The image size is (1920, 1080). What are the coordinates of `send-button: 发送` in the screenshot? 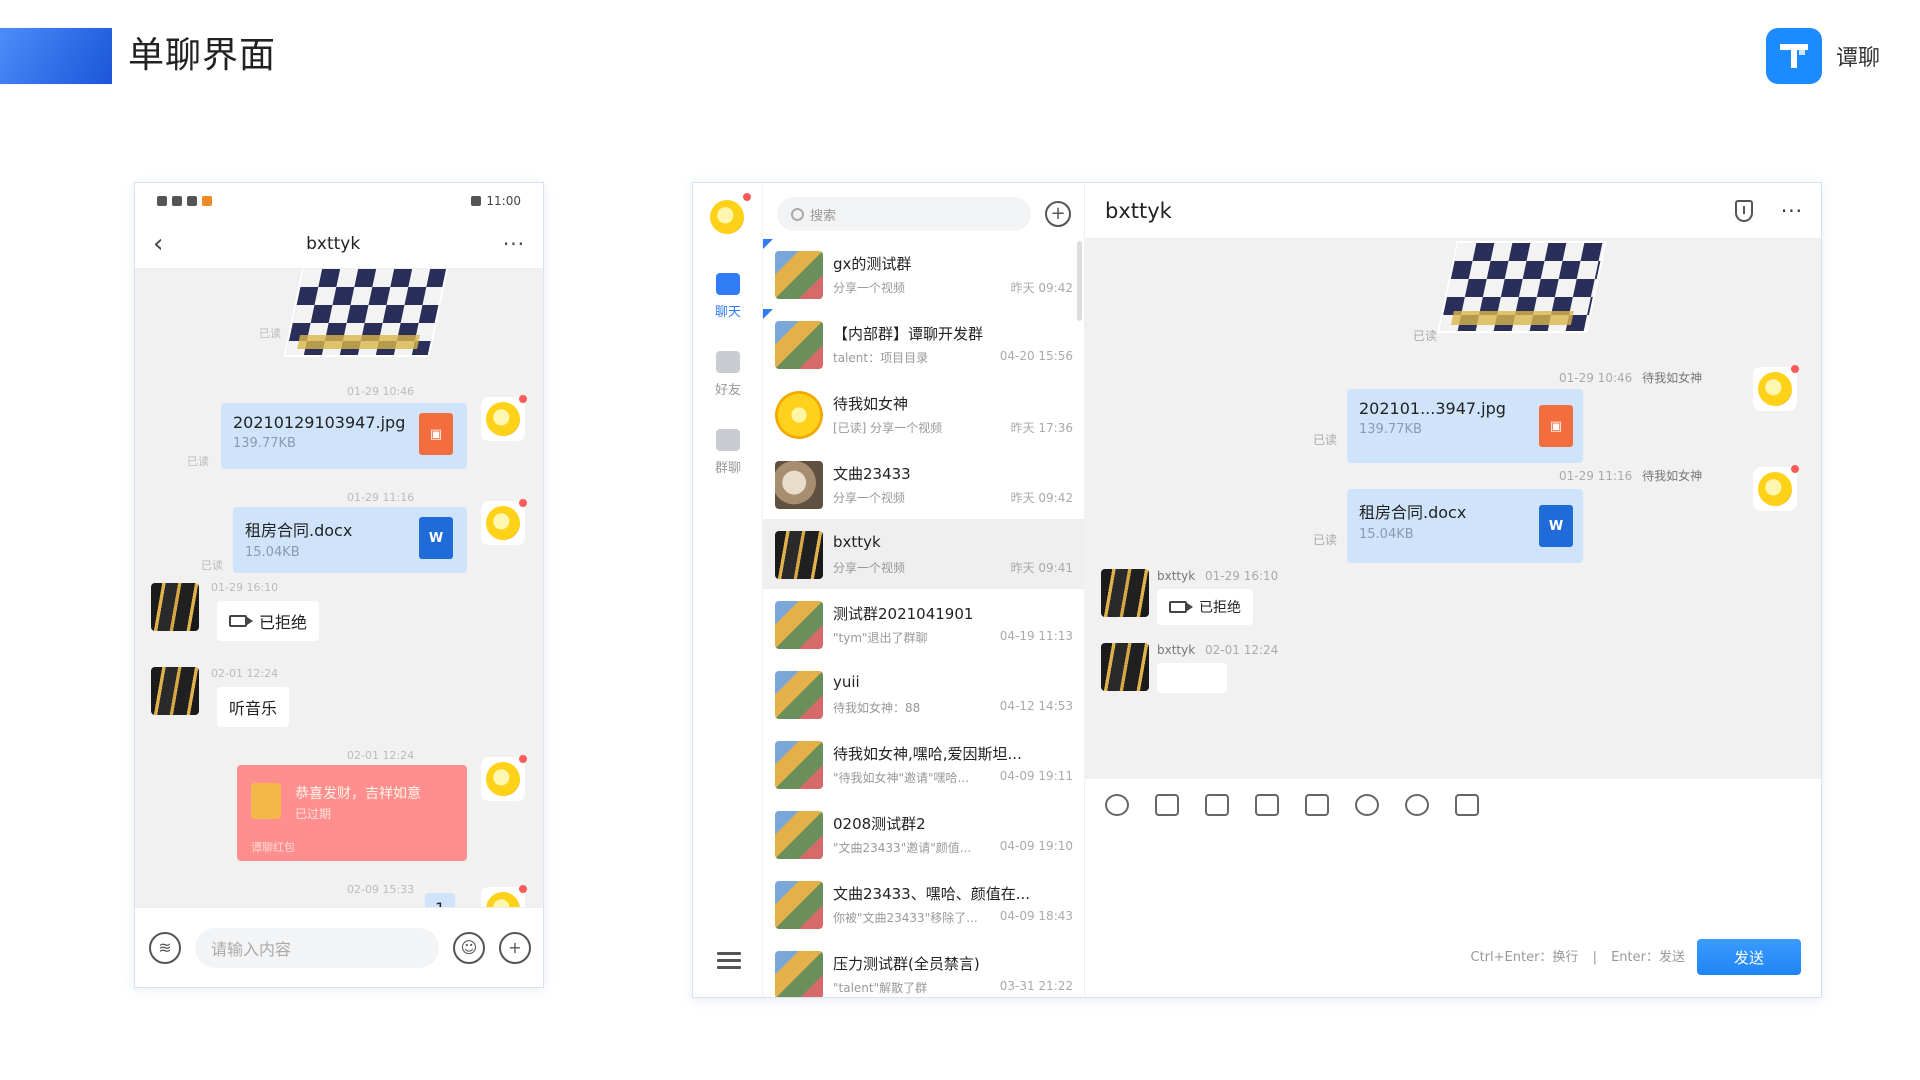 It's located at (1749, 957).